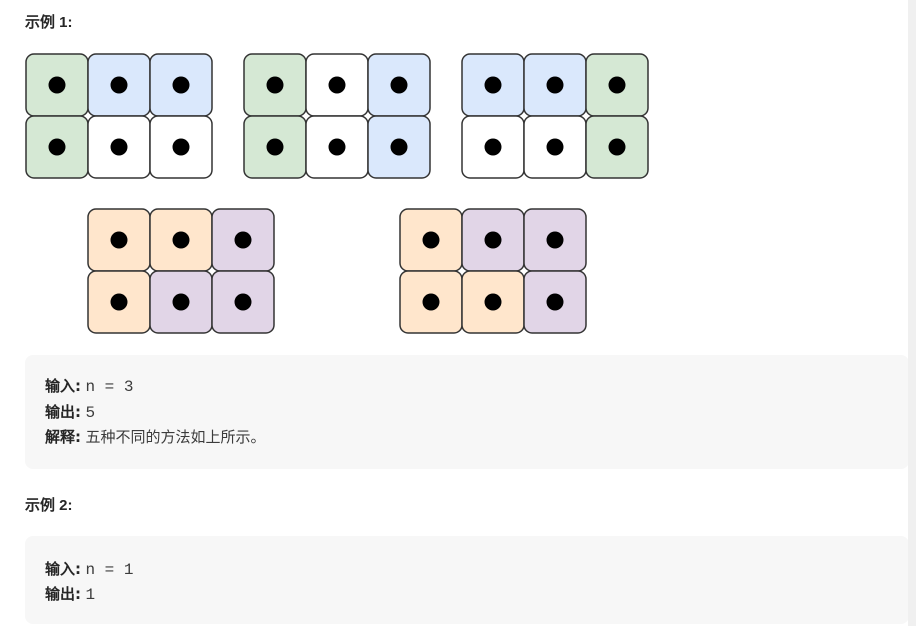 The height and width of the screenshot is (626, 916). I want to click on explain-line: 解释: 五种不同的方法如上所示。, so click(155, 436).